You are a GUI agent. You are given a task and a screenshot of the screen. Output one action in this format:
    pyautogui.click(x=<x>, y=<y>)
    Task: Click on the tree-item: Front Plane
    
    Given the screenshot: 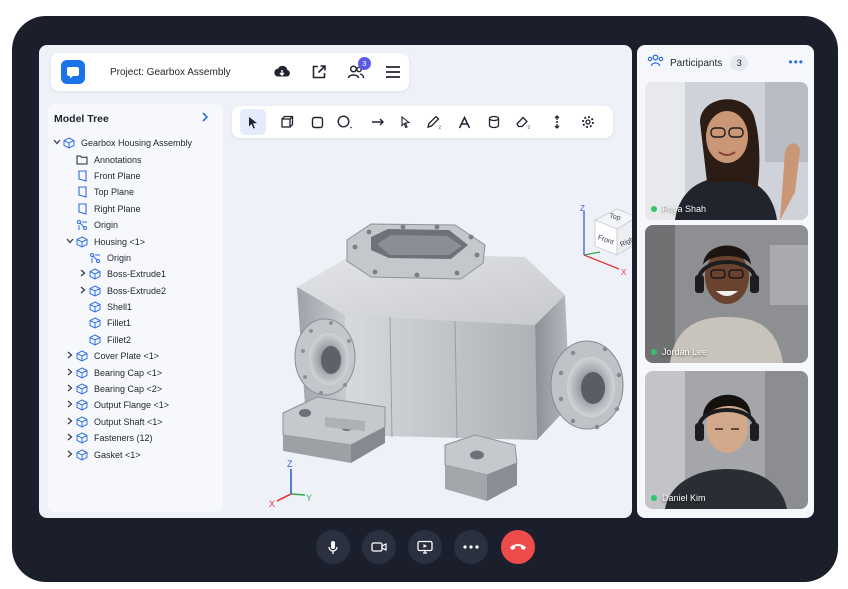 What is the action you would take?
    pyautogui.click(x=135, y=176)
    